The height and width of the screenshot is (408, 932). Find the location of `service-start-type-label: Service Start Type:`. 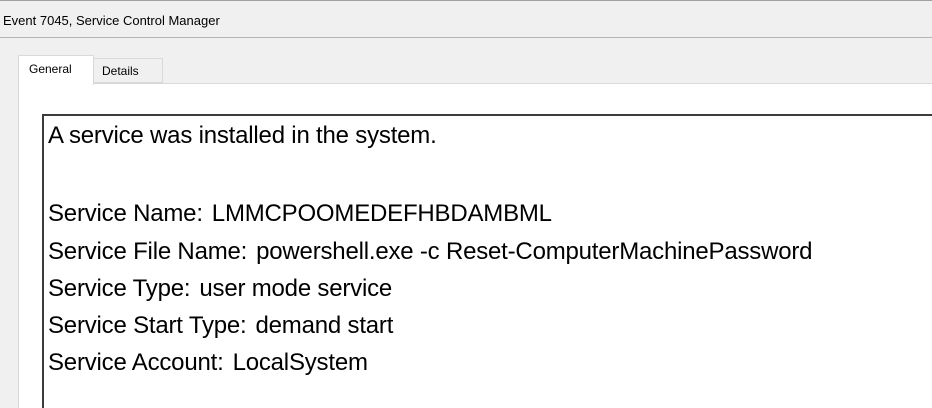

service-start-type-label: Service Start Type: is located at coordinates (147, 325).